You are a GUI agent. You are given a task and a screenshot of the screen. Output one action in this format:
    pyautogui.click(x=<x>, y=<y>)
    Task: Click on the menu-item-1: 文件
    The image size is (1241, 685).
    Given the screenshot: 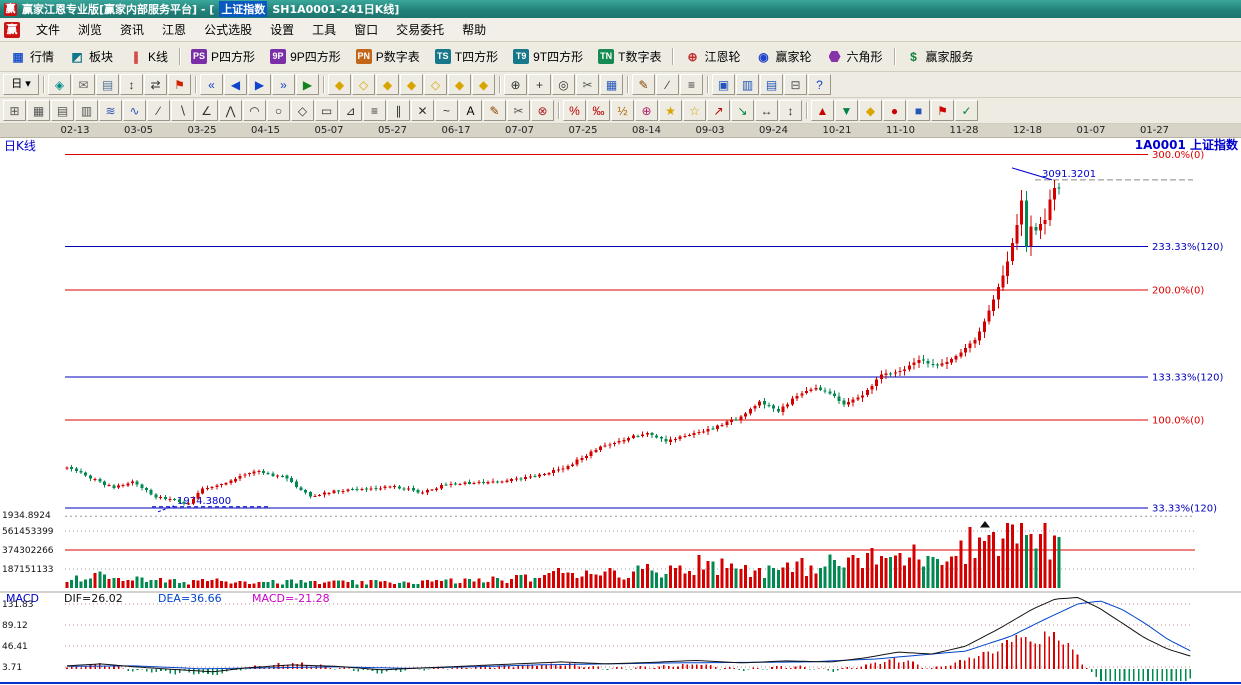 What is the action you would take?
    pyautogui.click(x=48, y=29)
    